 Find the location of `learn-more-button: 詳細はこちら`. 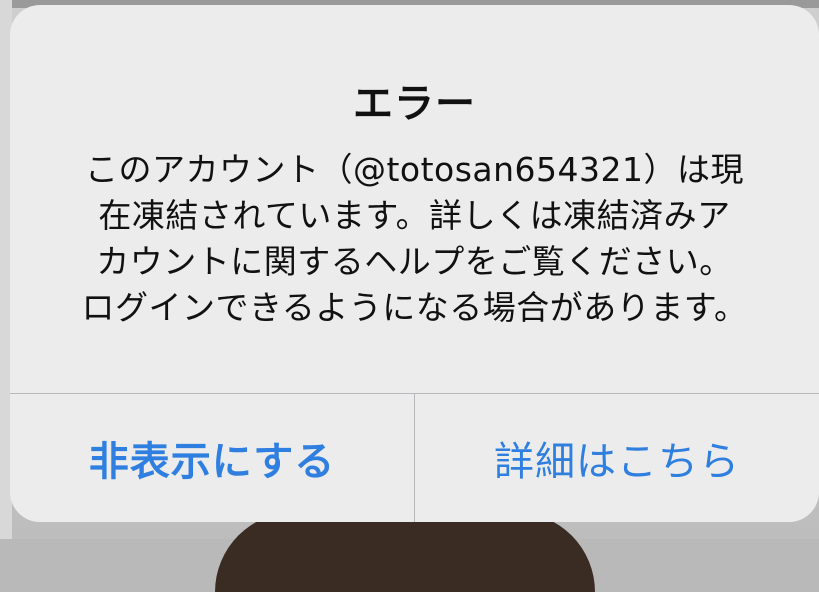

learn-more-button: 詳細はこちら is located at coordinates (617, 458).